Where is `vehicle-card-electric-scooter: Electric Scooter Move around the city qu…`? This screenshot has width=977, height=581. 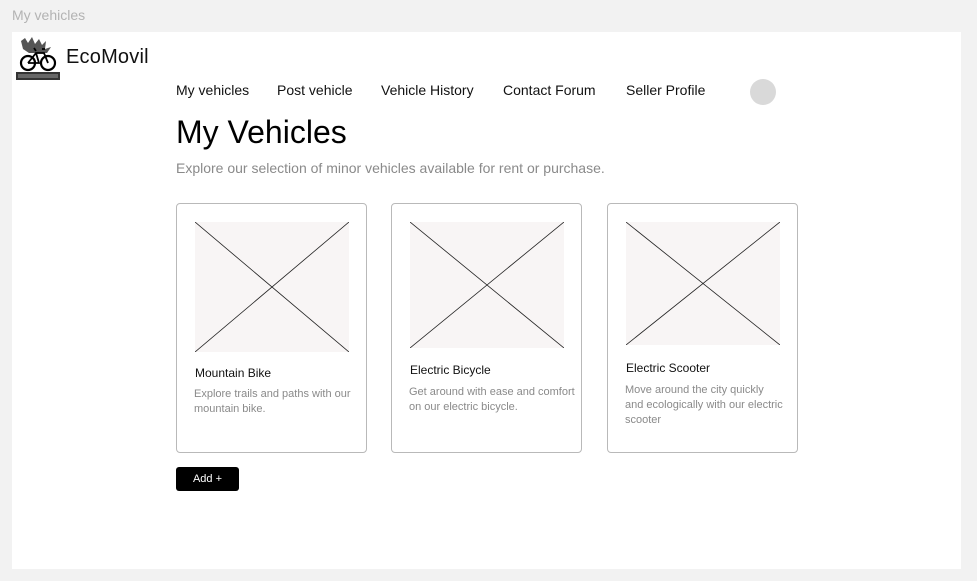
vehicle-card-electric-scooter: Electric Scooter Move around the city qu… is located at coordinates (702, 328).